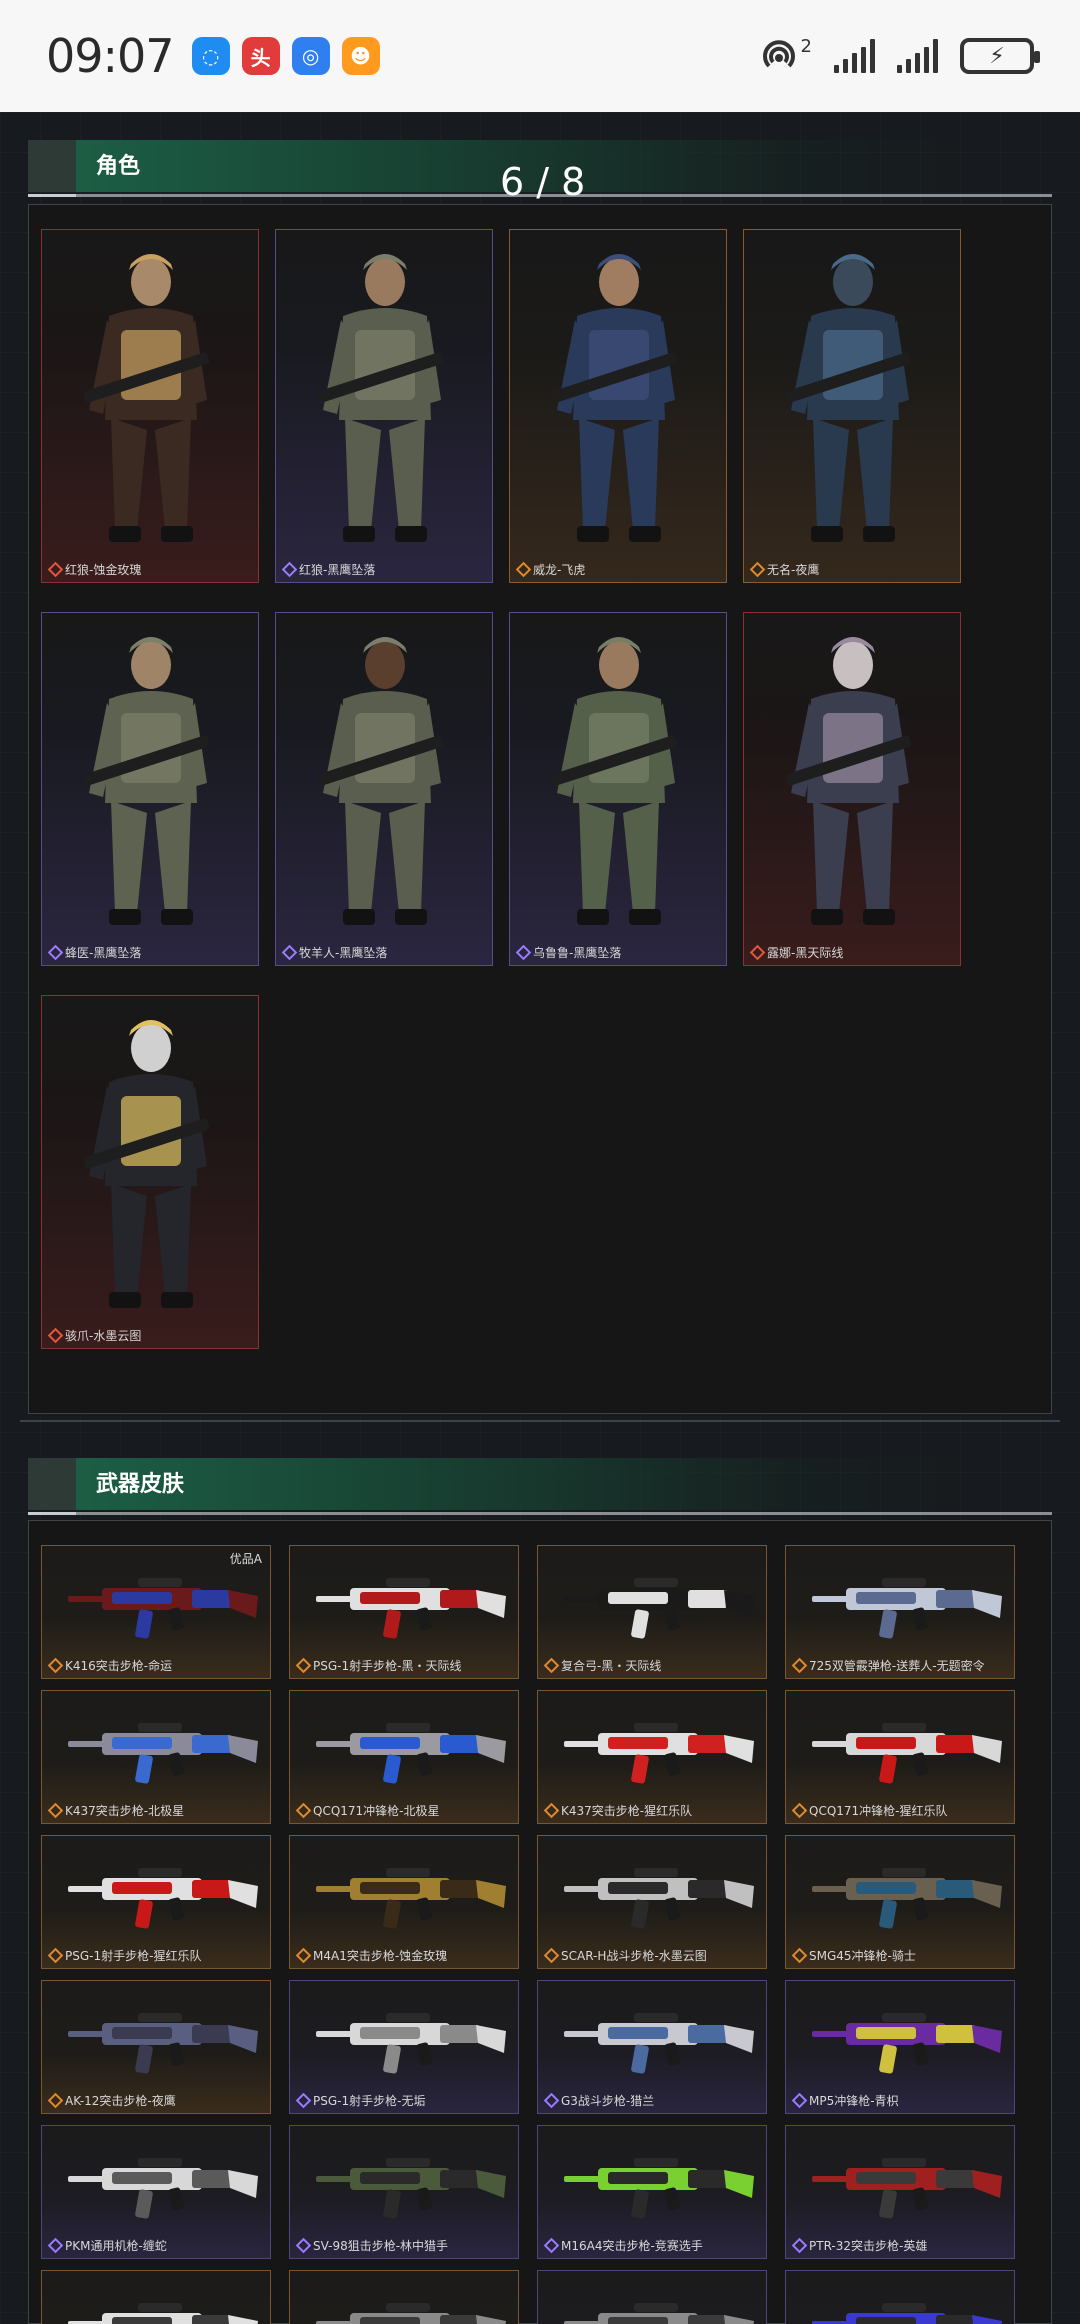 Image resolution: width=1080 pixels, height=2324 pixels. Describe the element at coordinates (900, 1902) in the screenshot. I see `weapon-skin-card: SMG45冲锋枪-骑士` at that location.